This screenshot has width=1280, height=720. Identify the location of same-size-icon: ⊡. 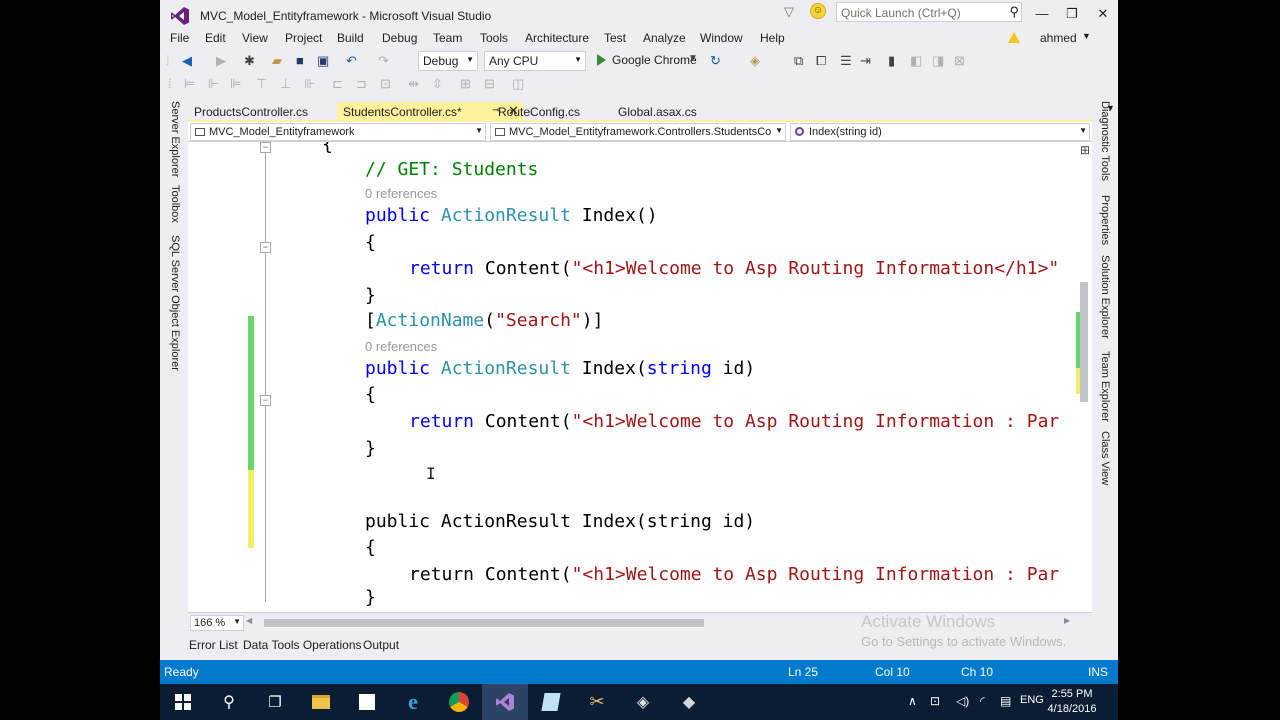
(385, 84).